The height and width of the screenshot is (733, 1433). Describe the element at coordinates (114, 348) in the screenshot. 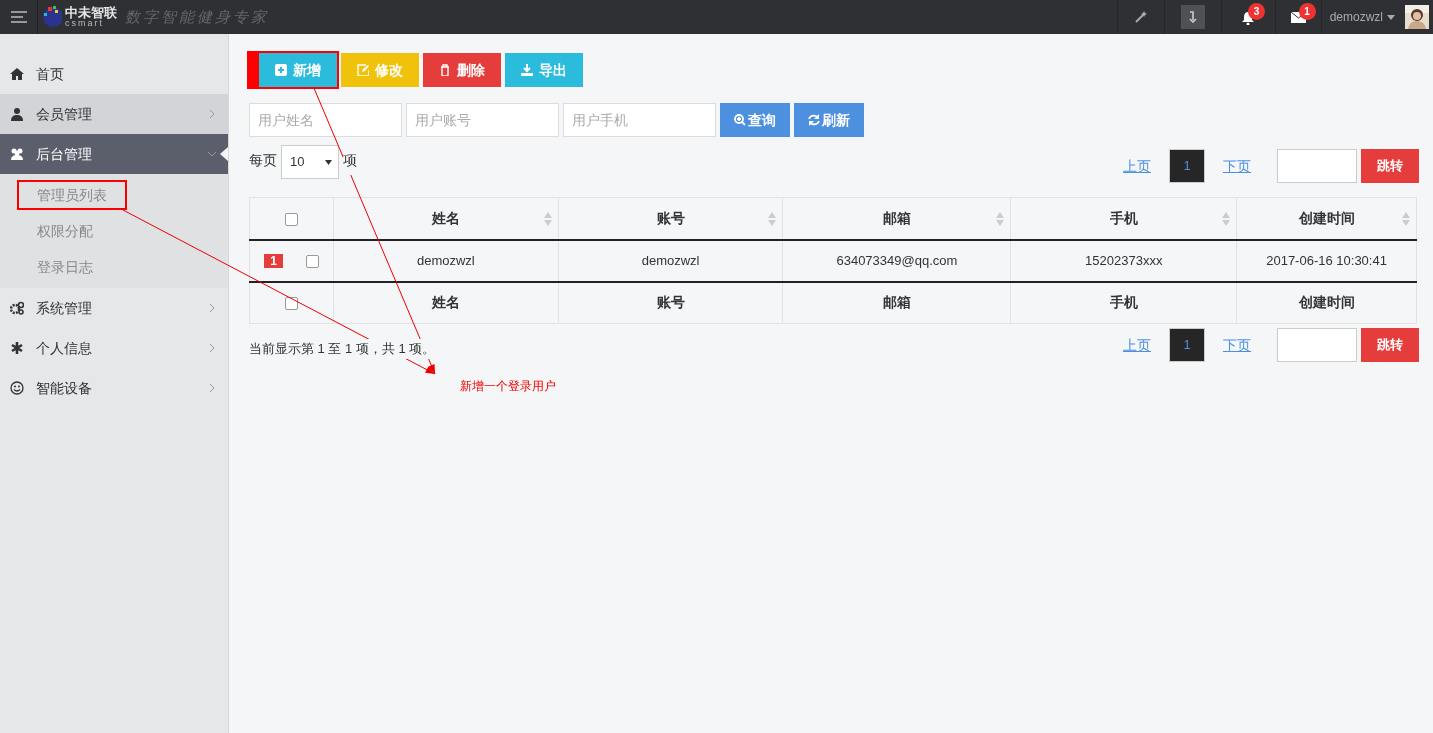

I see `sidebar-item: 个人信息` at that location.